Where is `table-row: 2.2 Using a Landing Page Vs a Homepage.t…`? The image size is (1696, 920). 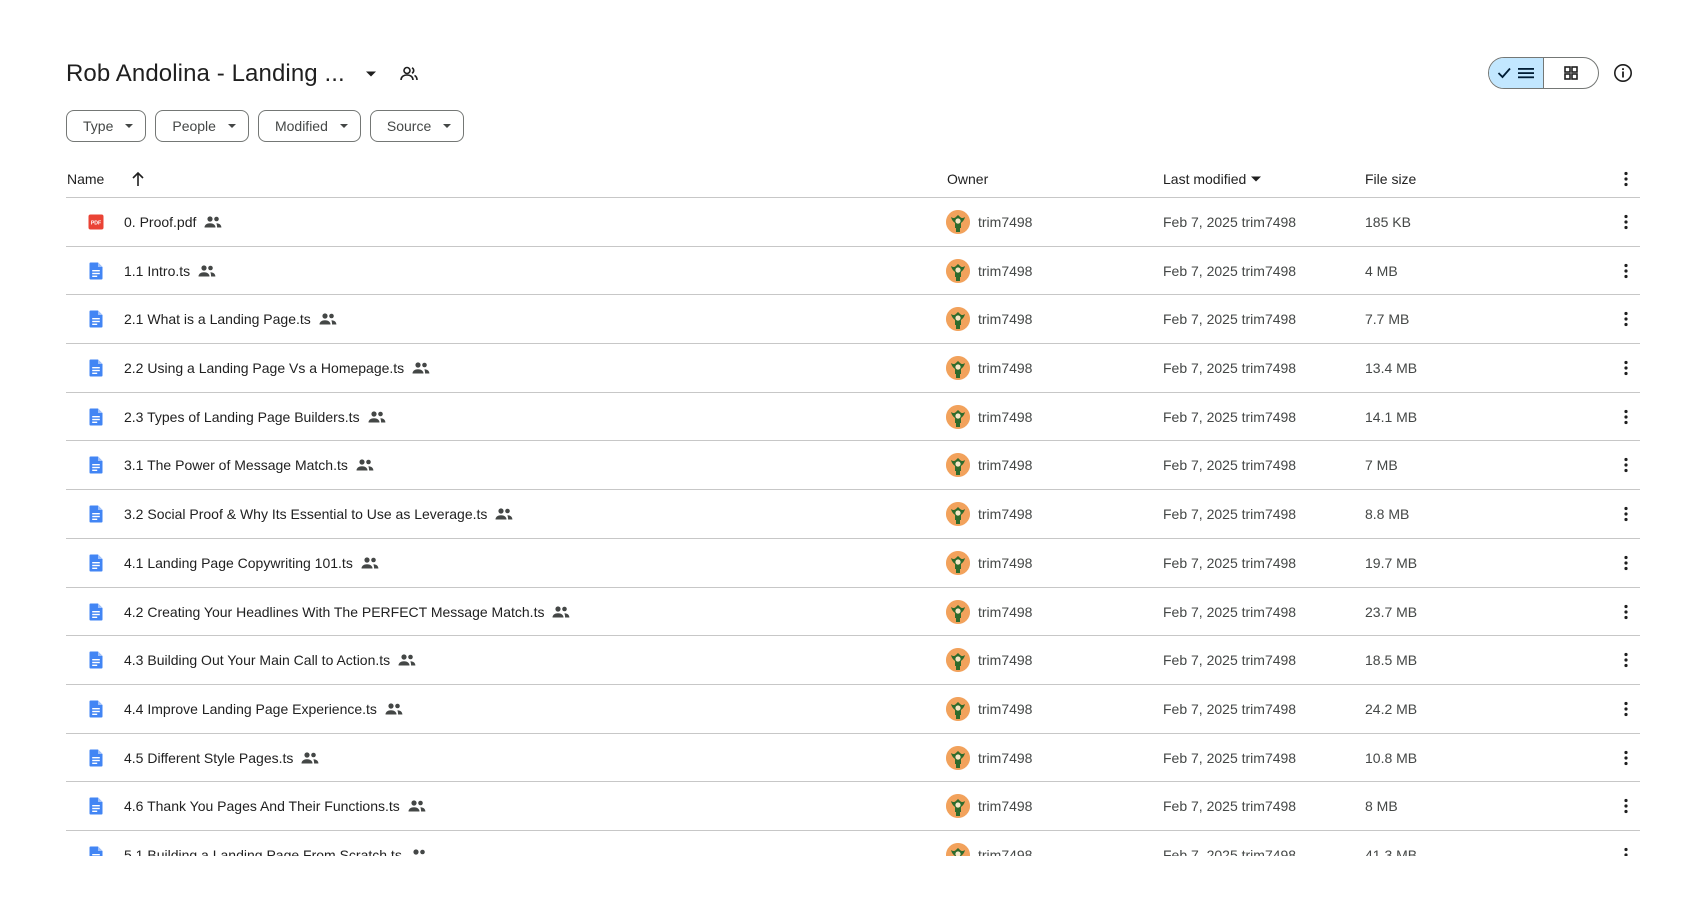 table-row: 2.2 Using a Landing Page Vs a Homepage.t… is located at coordinates (853, 368).